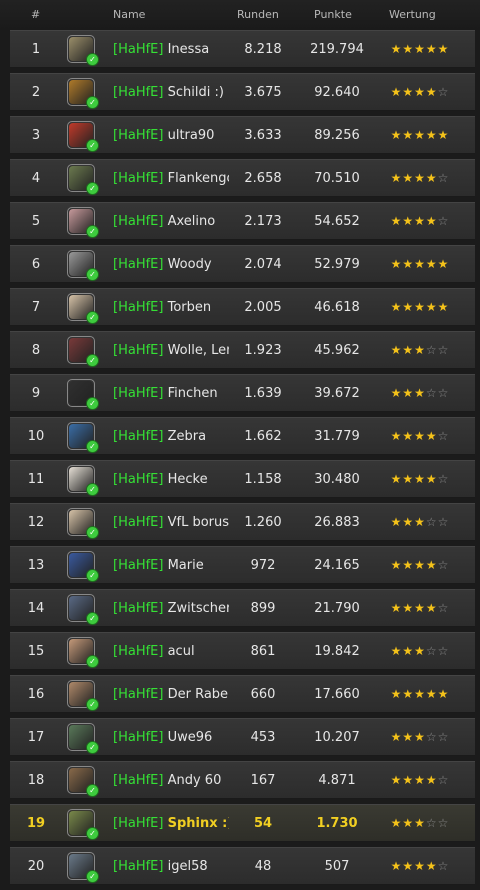  Describe the element at coordinates (242, 651) in the screenshot. I see `table-row: 15 ✓ [HaHfE] acul 861 19.842 ★★★☆☆` at that location.